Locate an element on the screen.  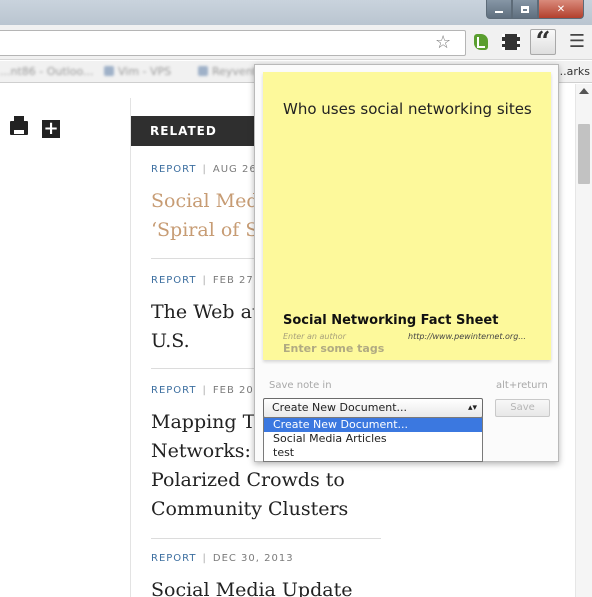
restore-icon is located at coordinates (525, 9).